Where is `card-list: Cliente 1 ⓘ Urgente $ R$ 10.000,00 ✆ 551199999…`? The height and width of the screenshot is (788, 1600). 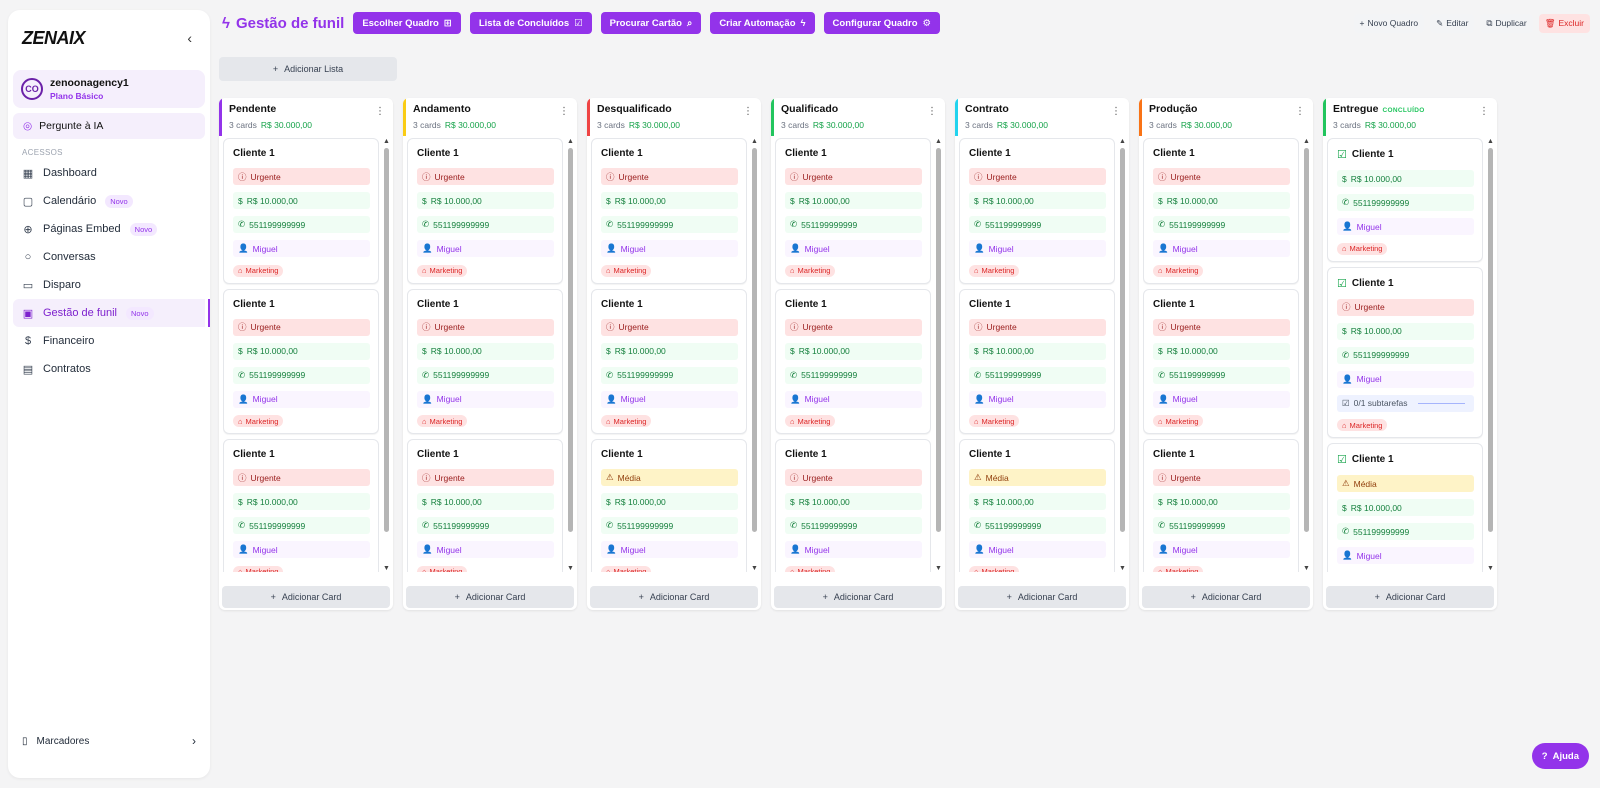 card-list: Cliente 1 ⓘ Urgente $ R$ 10.000,00 ✆ 551199999… is located at coordinates (485, 355).